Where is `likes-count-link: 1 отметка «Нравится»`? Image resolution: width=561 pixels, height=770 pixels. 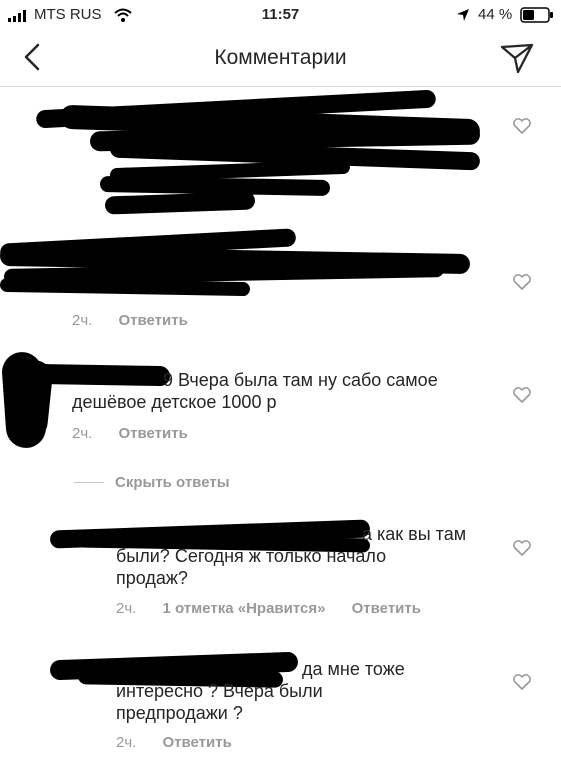
likes-count-link: 1 отметка «Нравится» is located at coordinates (244, 608).